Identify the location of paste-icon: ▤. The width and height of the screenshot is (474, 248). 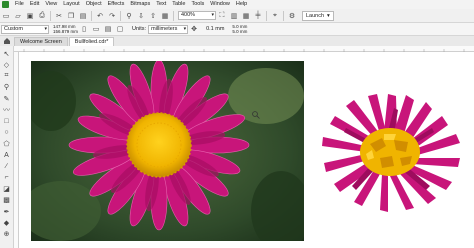
(83, 16).